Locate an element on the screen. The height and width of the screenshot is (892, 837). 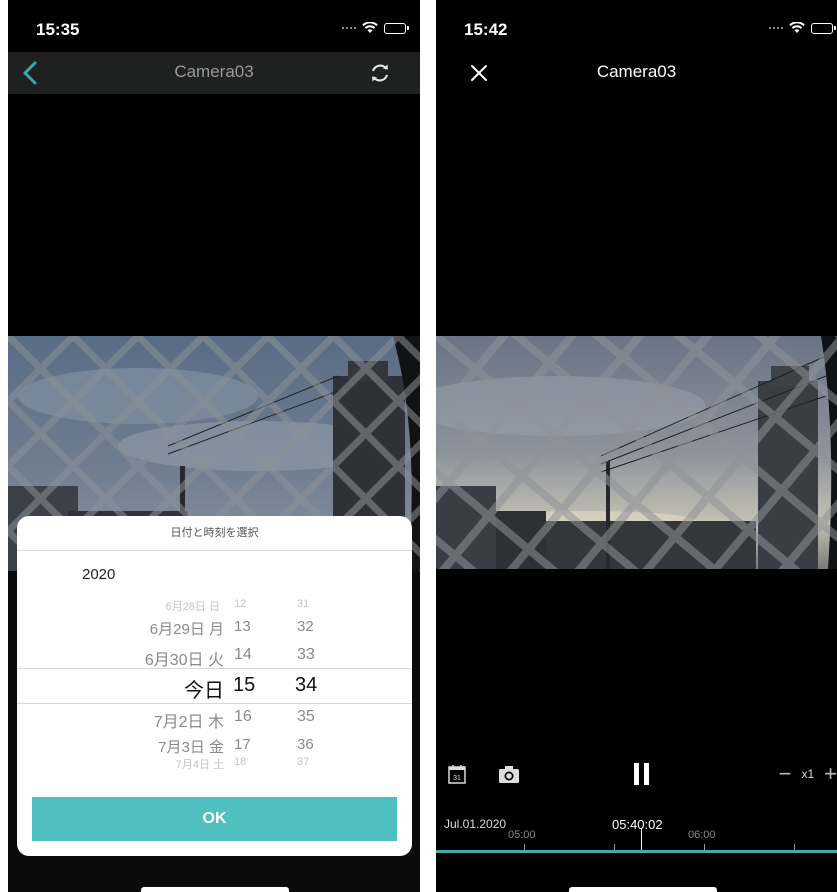
camera-icon is located at coordinates (509, 774).